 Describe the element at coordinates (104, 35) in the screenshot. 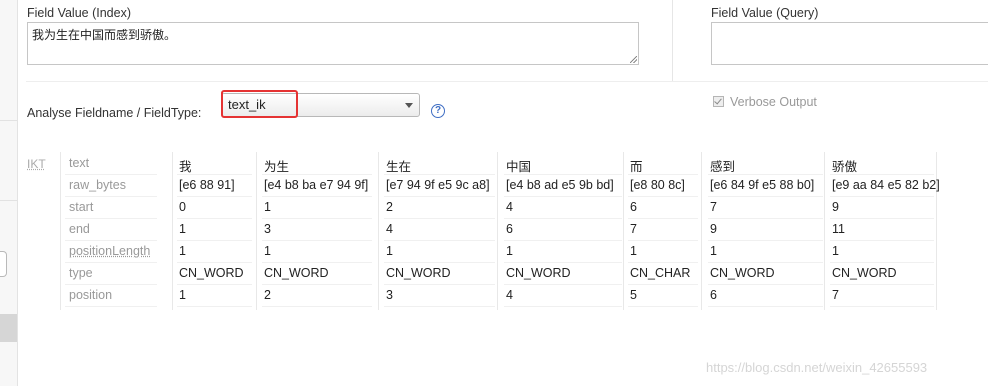

I see `index-field-value: 我为生在中国而感到骄傲。` at that location.